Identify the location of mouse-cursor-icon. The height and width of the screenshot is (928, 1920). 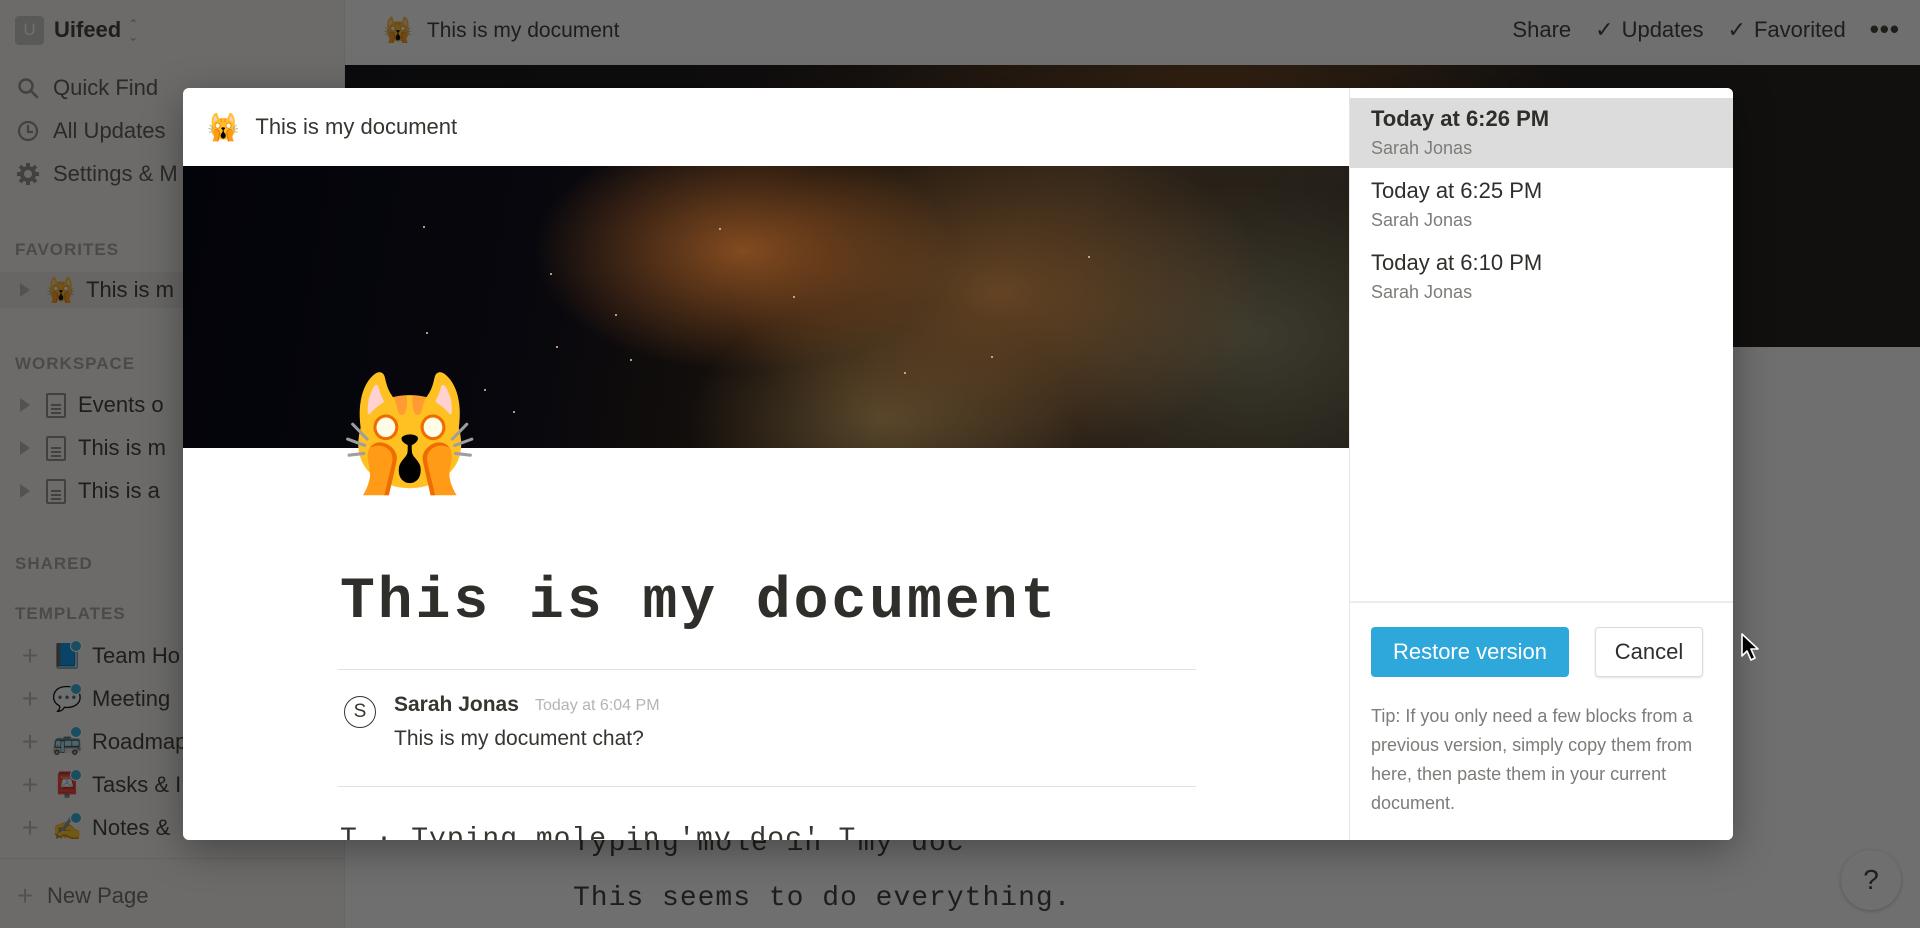
(1750, 647).